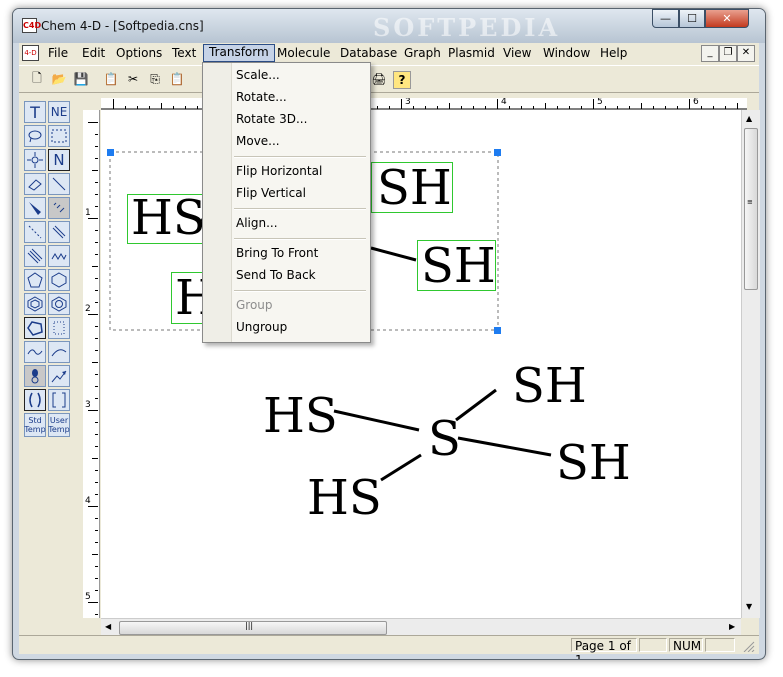 The image size is (783, 677). I want to click on cyclopentane-tool, so click(35, 328).